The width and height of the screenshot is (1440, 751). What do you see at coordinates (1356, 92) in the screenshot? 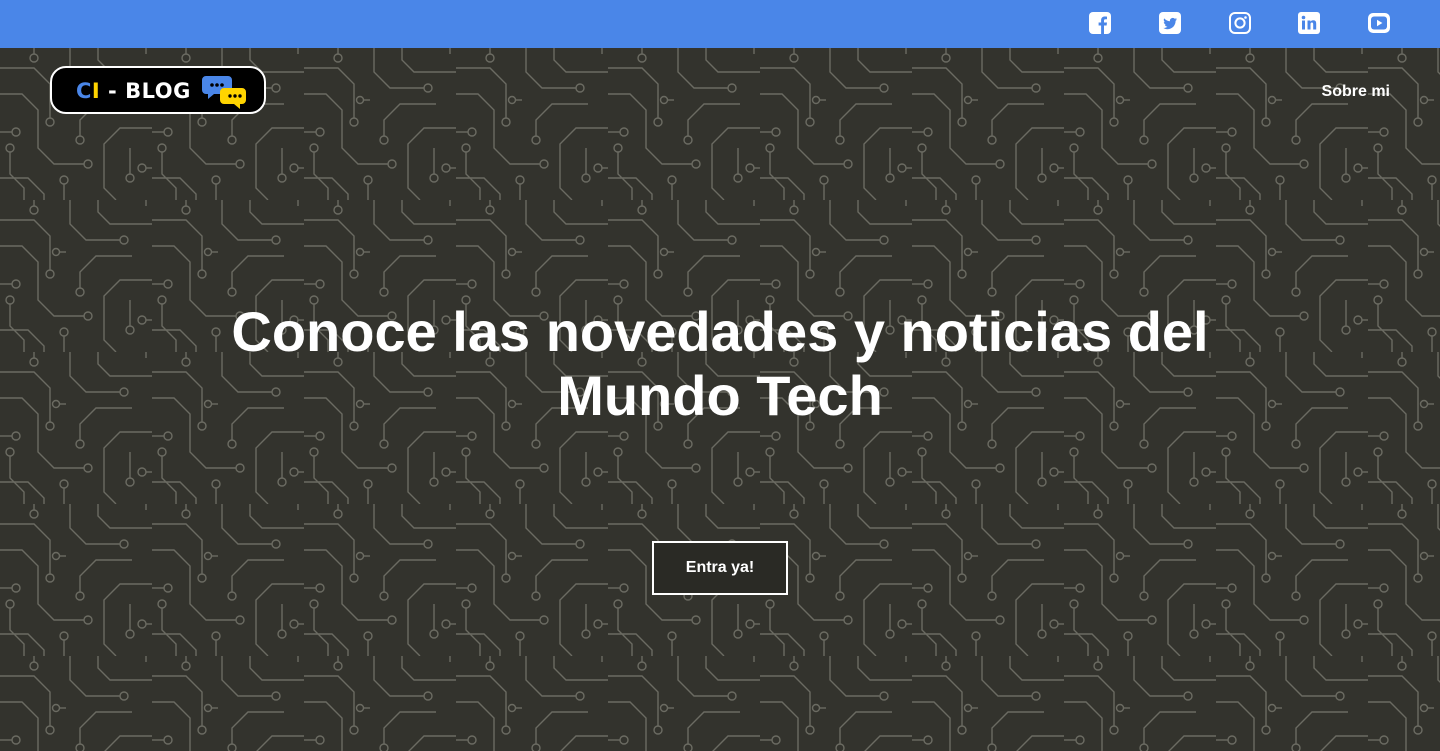
I see `nav-link-about: Sobre mi` at bounding box center [1356, 92].